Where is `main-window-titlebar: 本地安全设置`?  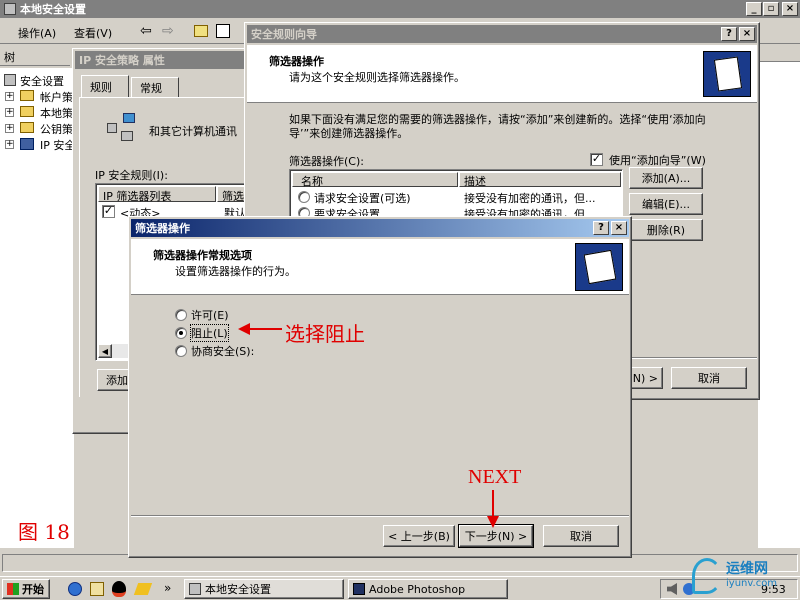 main-window-titlebar: 本地安全设置 is located at coordinates (400, 9).